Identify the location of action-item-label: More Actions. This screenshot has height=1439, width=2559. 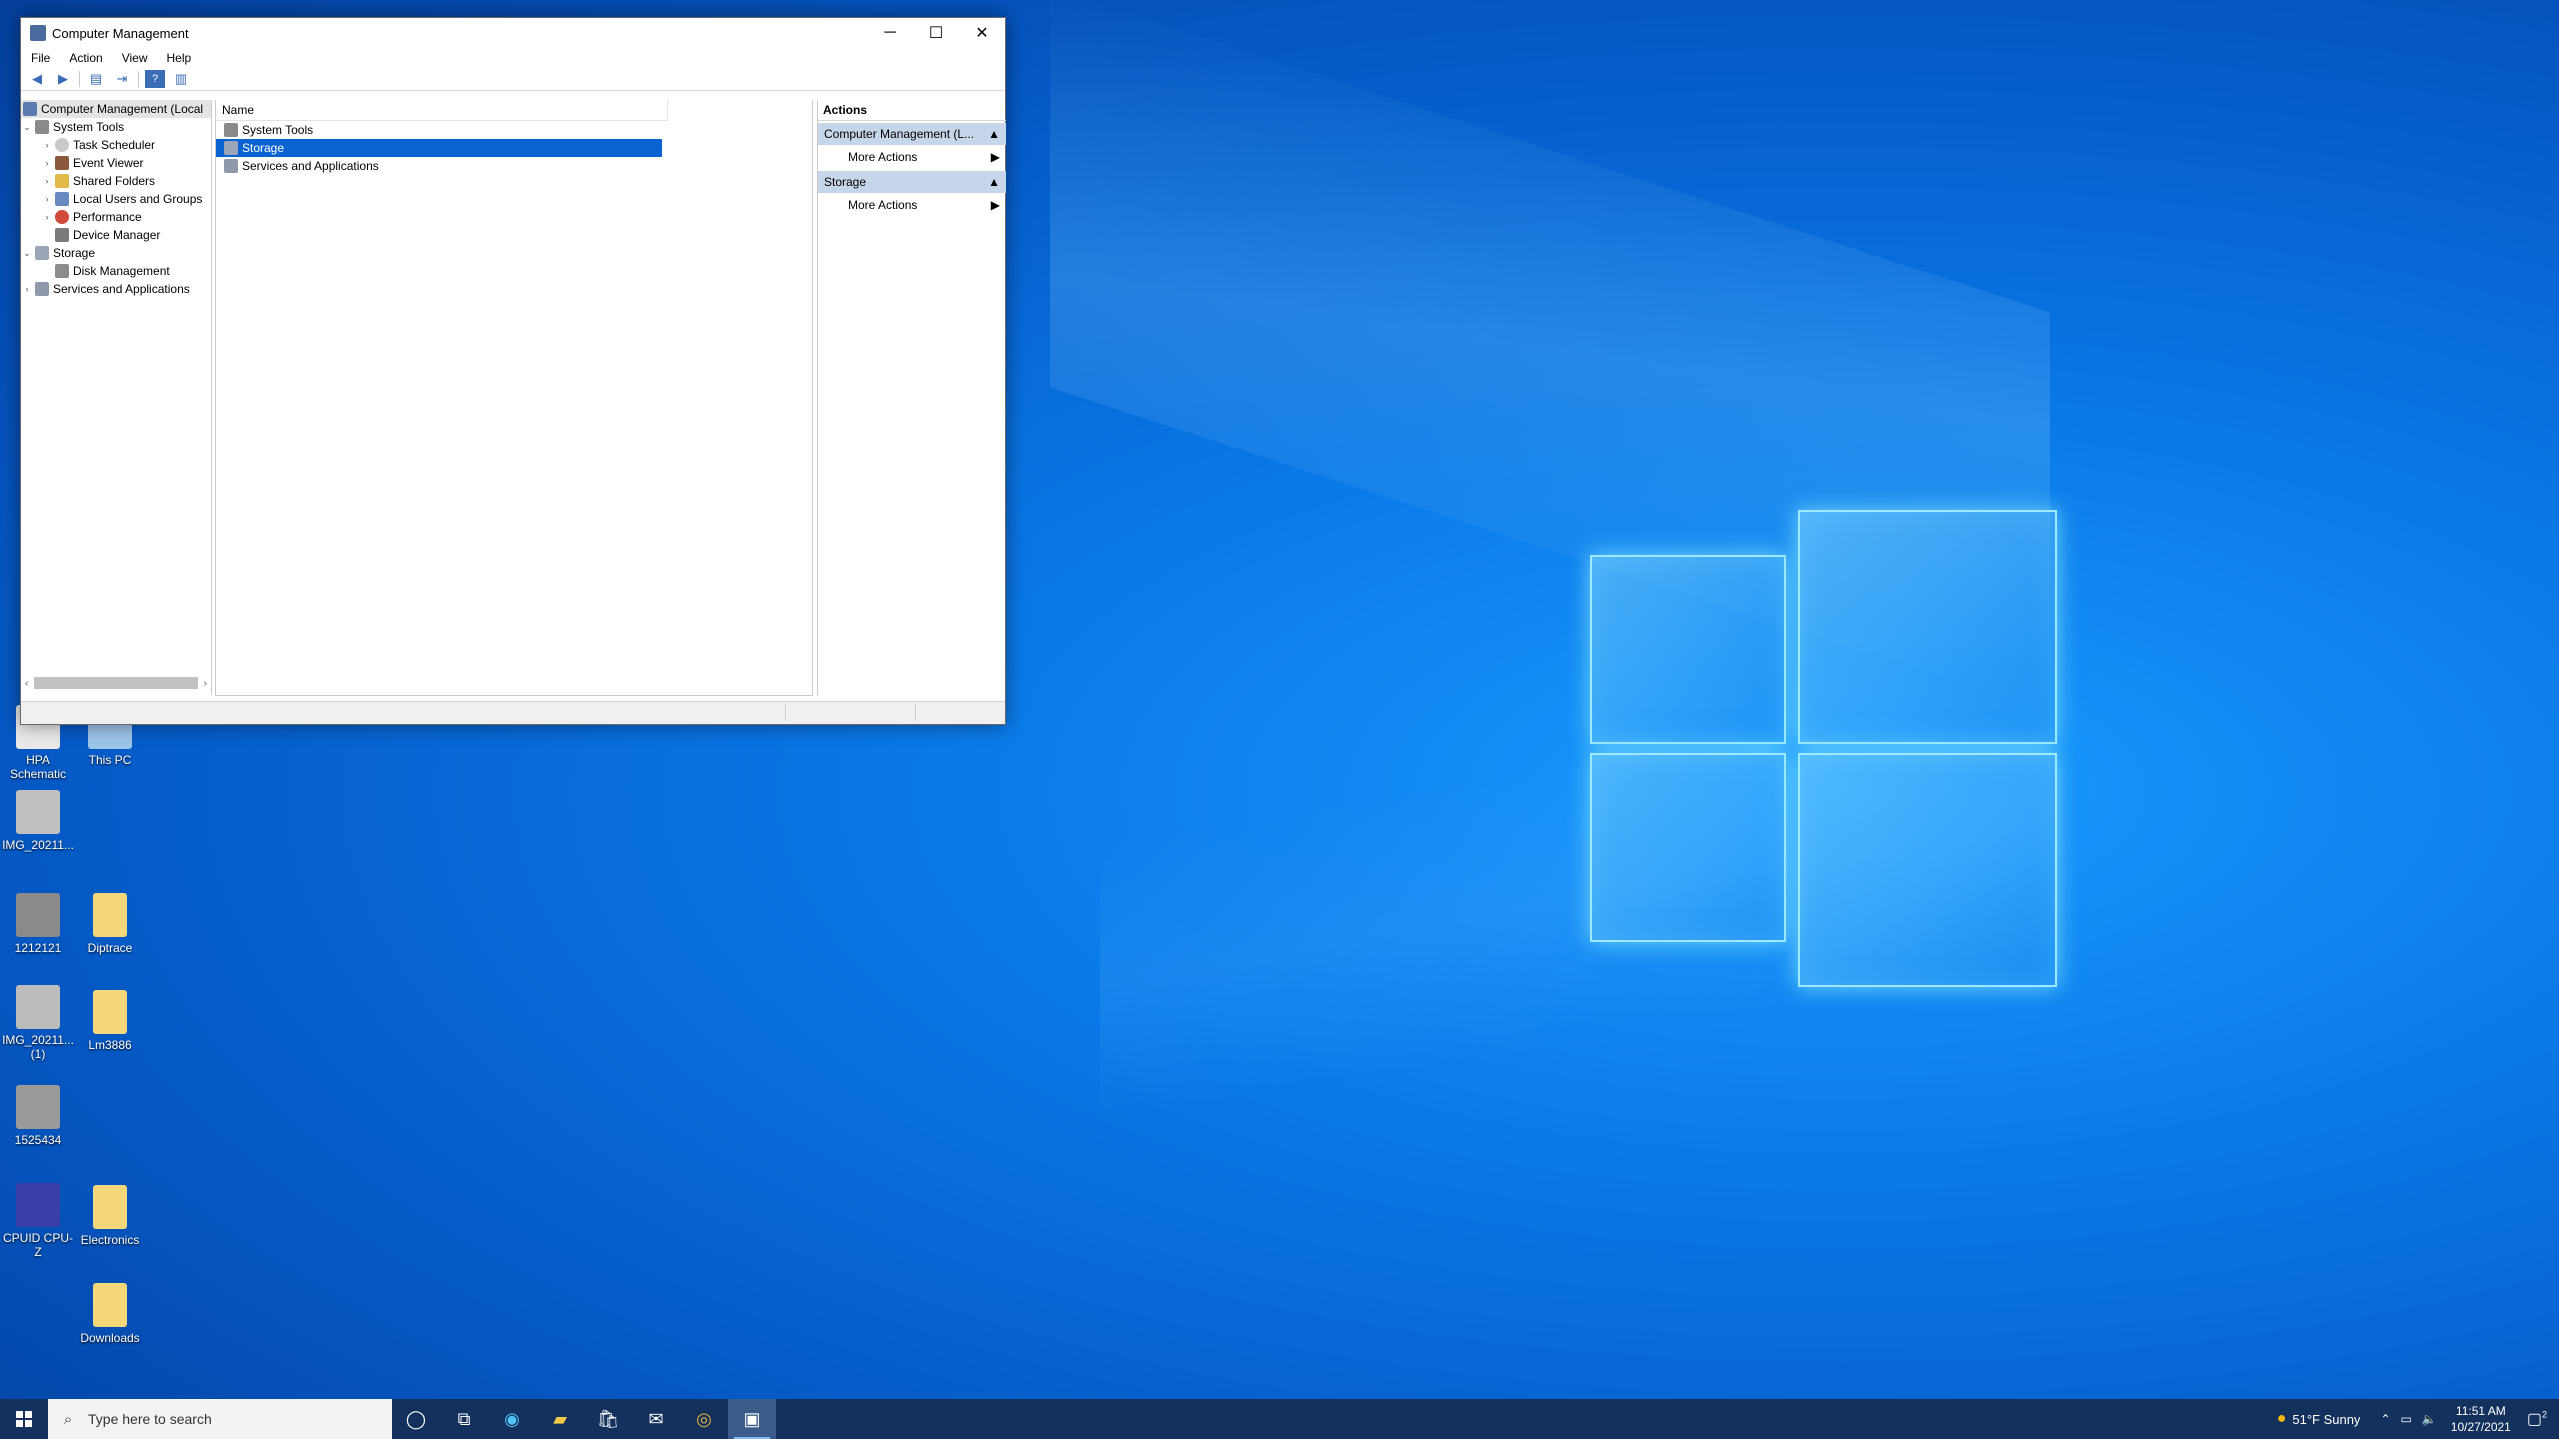
(883, 157).